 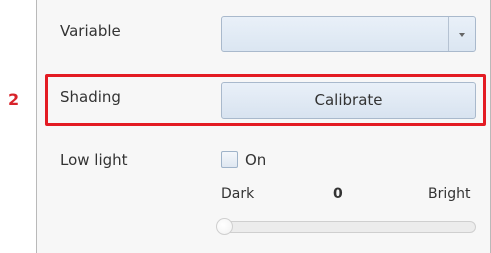 I want to click on low-light-checkbox, so click(x=229, y=159).